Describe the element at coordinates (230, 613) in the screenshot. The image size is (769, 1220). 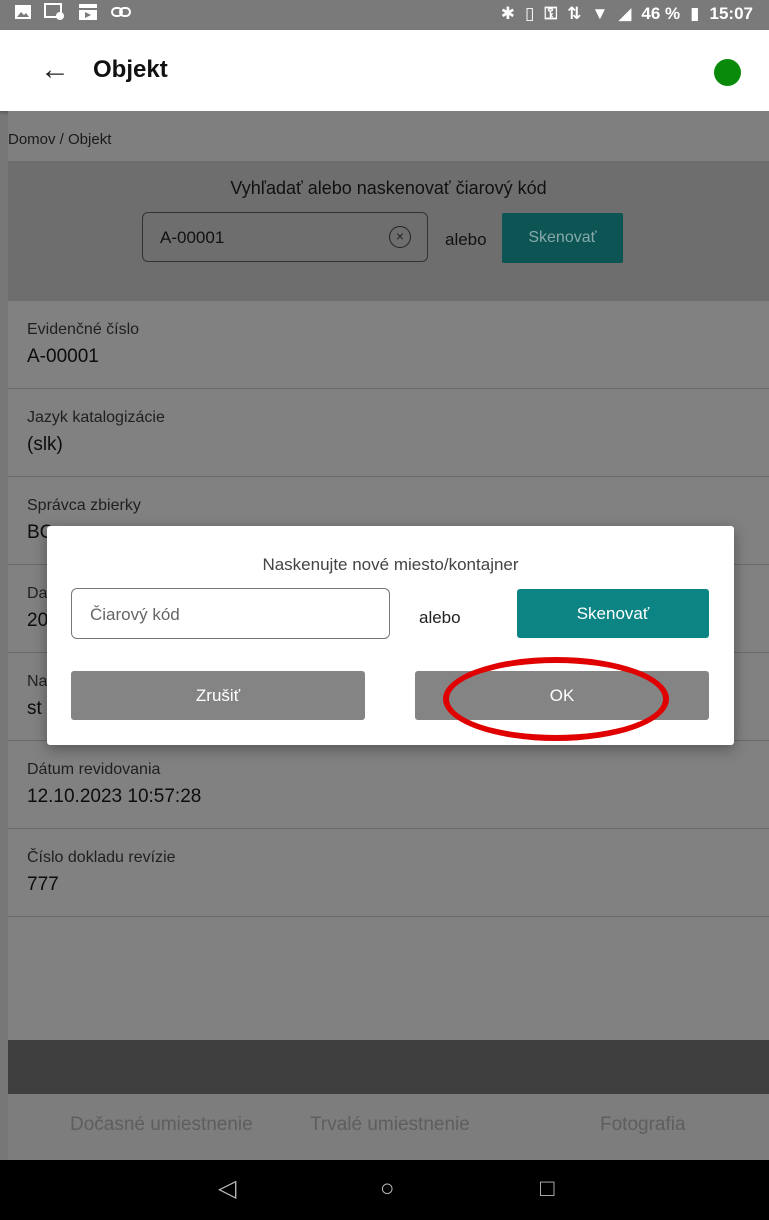
I see `barcode-input: Čiarový kód` at that location.